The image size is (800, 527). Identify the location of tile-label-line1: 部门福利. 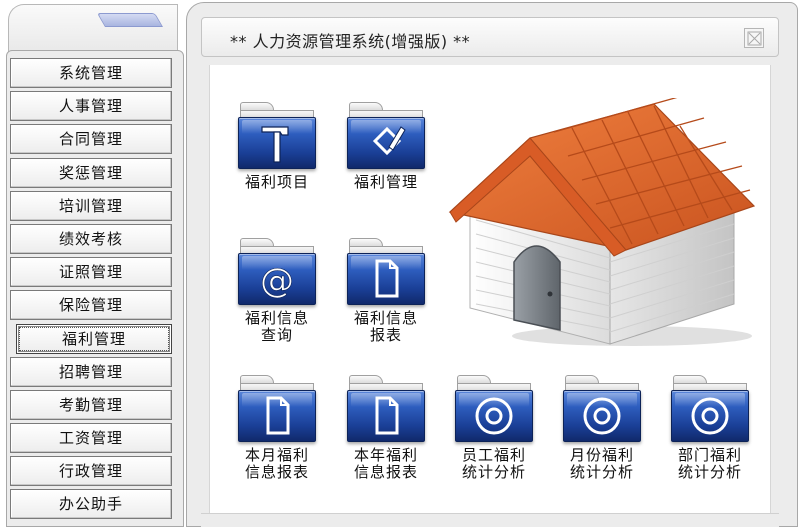
(709, 455).